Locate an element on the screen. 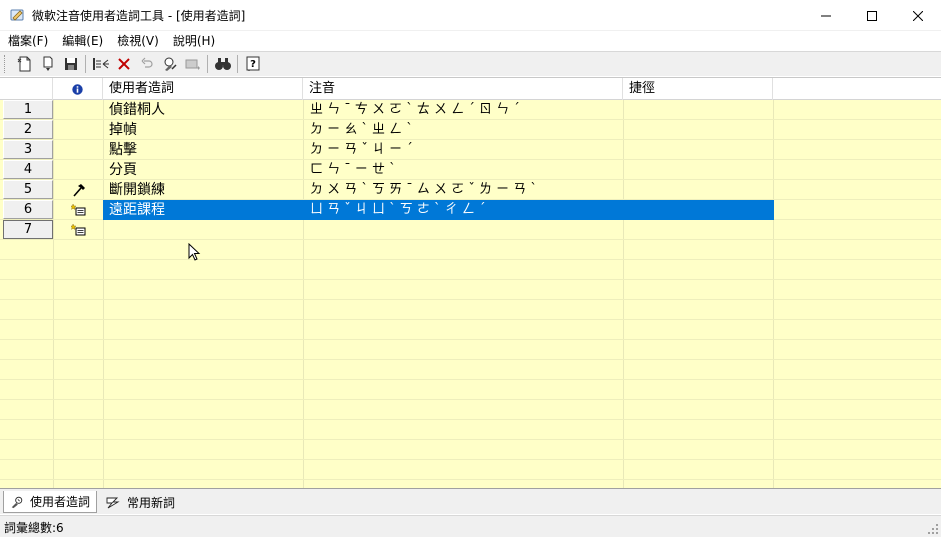 The height and width of the screenshot is (537, 941). zhuyin-cell: ㄉ ㄨ ㄢ ˋ ㄎ ㄞ ˉ ㄙ ㄨ ㄛ ˇ ㄌ ㄧ ㄢ ˋ is located at coordinates (423, 190).